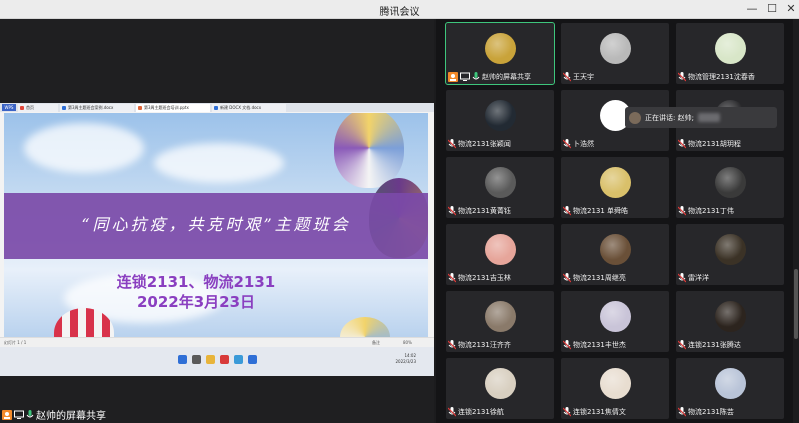  I want to click on title-bar: 腾讯会议 — ☐ ✕, so click(399, 9).